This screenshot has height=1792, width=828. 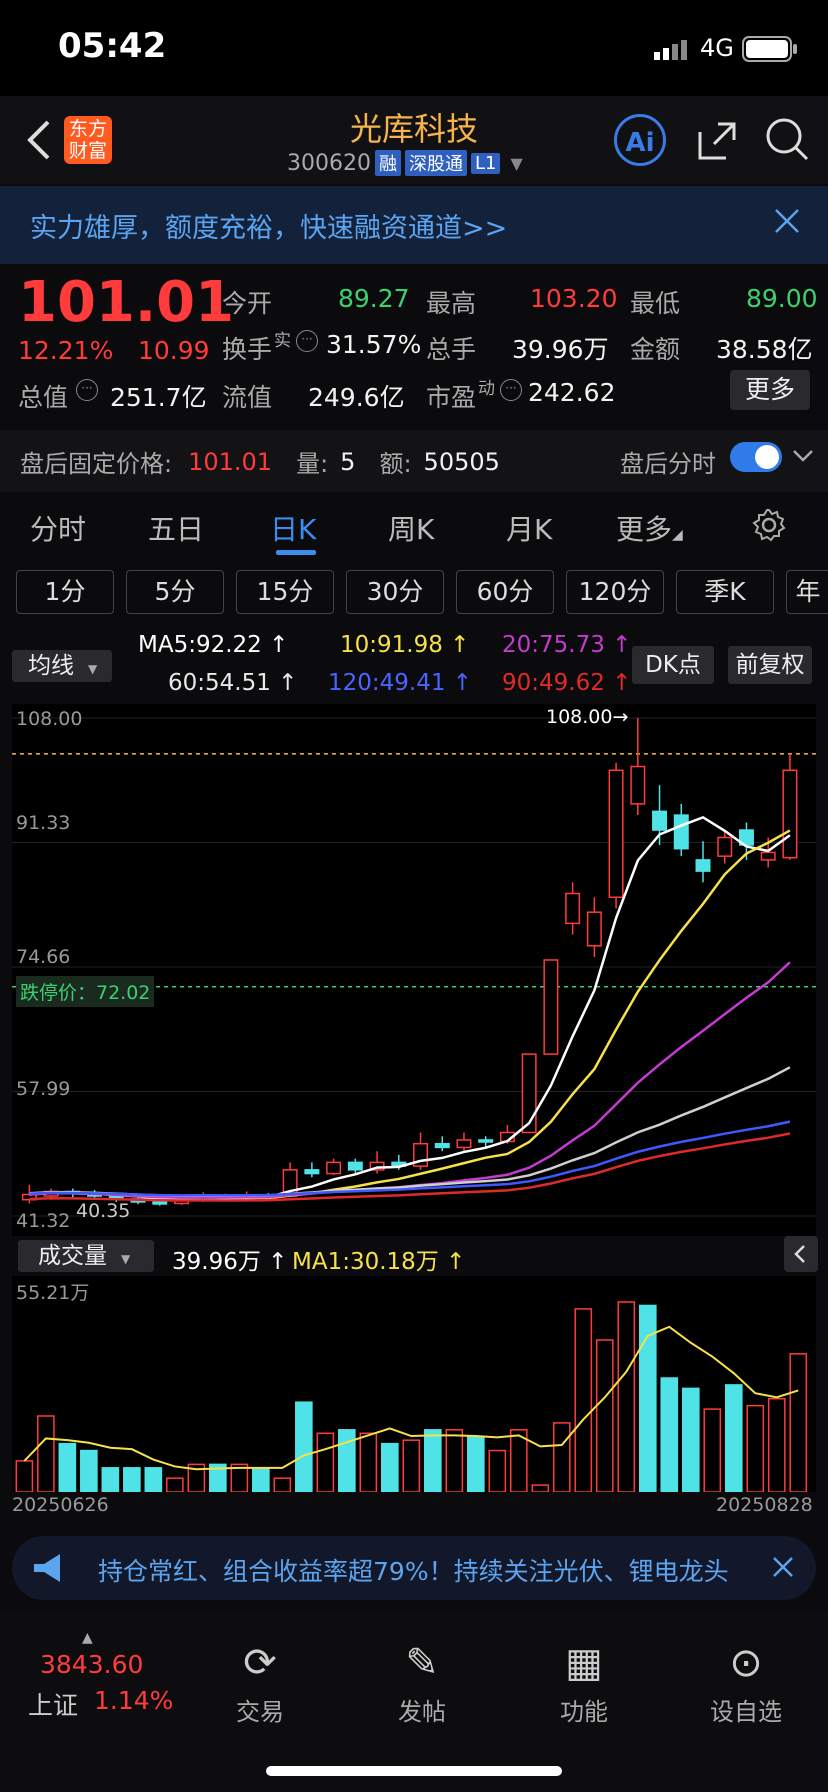 What do you see at coordinates (677, 535) in the screenshot?
I see `caret-icon: ◢` at bounding box center [677, 535].